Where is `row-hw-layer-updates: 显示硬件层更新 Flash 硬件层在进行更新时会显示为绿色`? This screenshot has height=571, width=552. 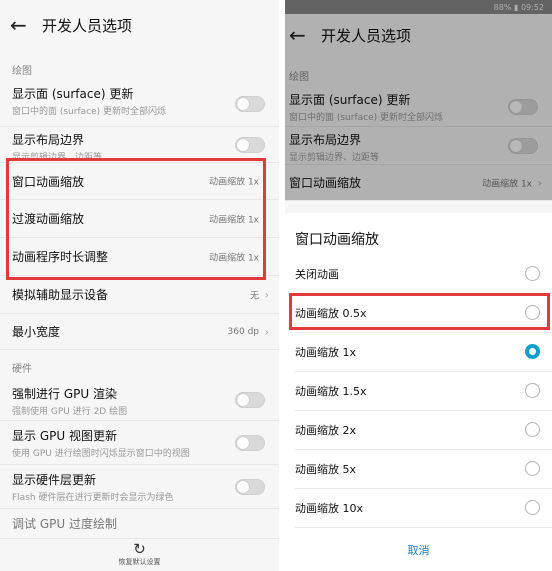 row-hw-layer-updates: 显示硬件层更新 Flash 硬件层在进行更新时会显示为绿色 is located at coordinates (139, 487).